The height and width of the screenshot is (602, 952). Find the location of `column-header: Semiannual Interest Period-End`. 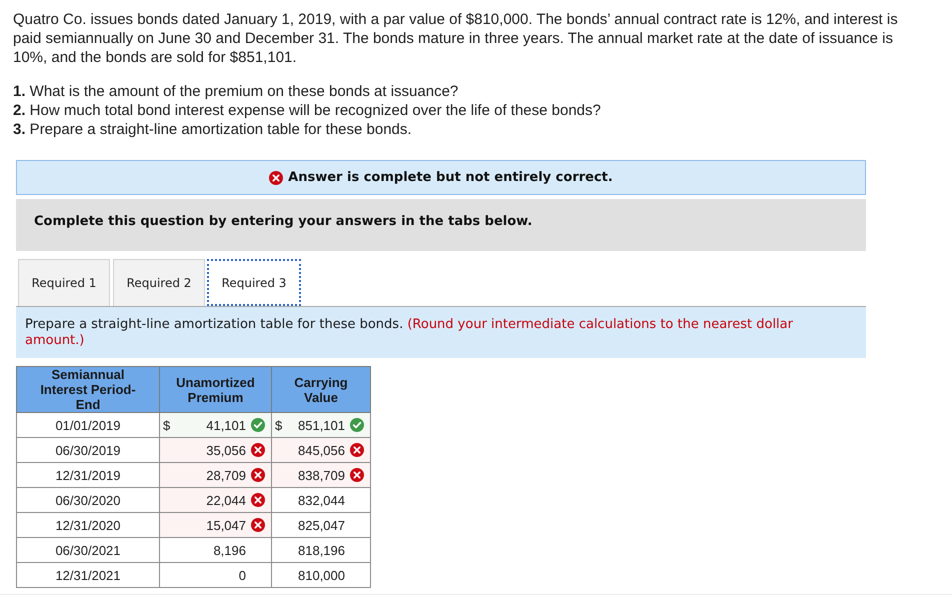

column-header: Semiannual Interest Period-End is located at coordinates (88, 389).